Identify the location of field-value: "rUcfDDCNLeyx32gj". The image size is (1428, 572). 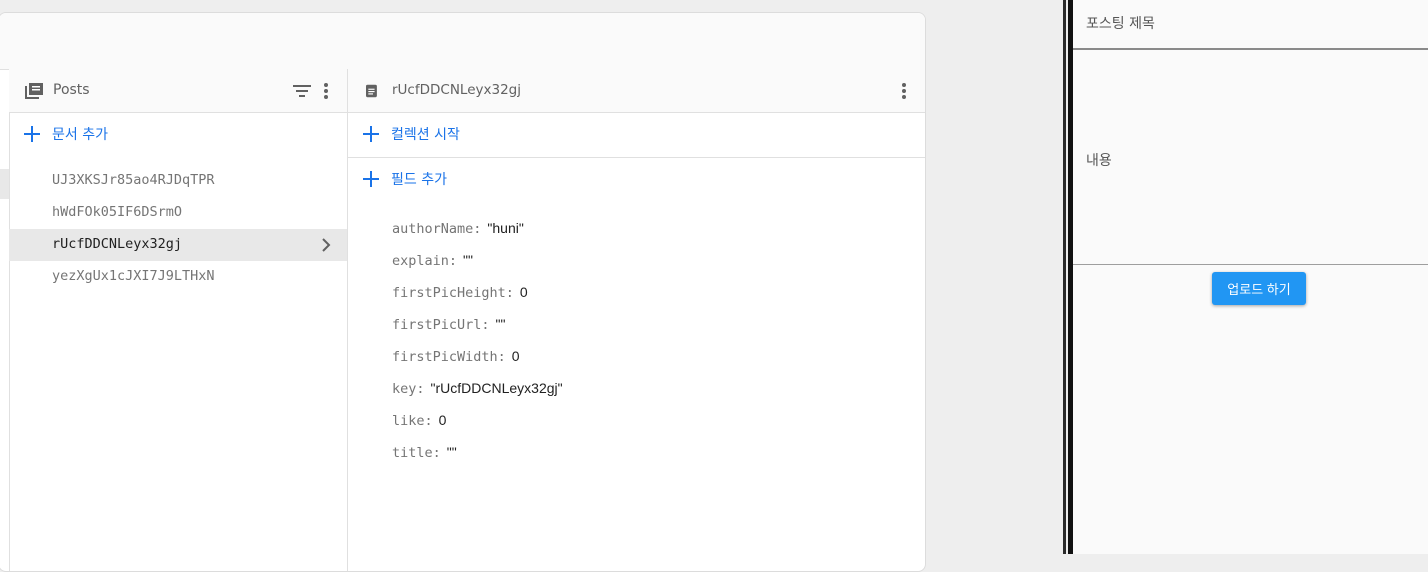
(496, 388).